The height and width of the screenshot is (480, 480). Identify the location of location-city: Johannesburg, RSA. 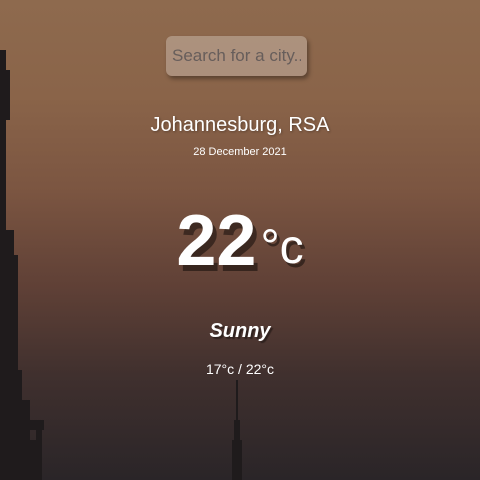
(240, 125).